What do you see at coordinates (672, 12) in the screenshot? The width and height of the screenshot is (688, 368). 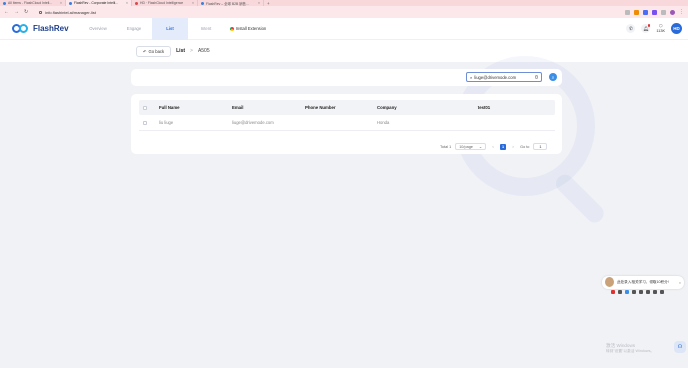 I see `profile-icon` at bounding box center [672, 12].